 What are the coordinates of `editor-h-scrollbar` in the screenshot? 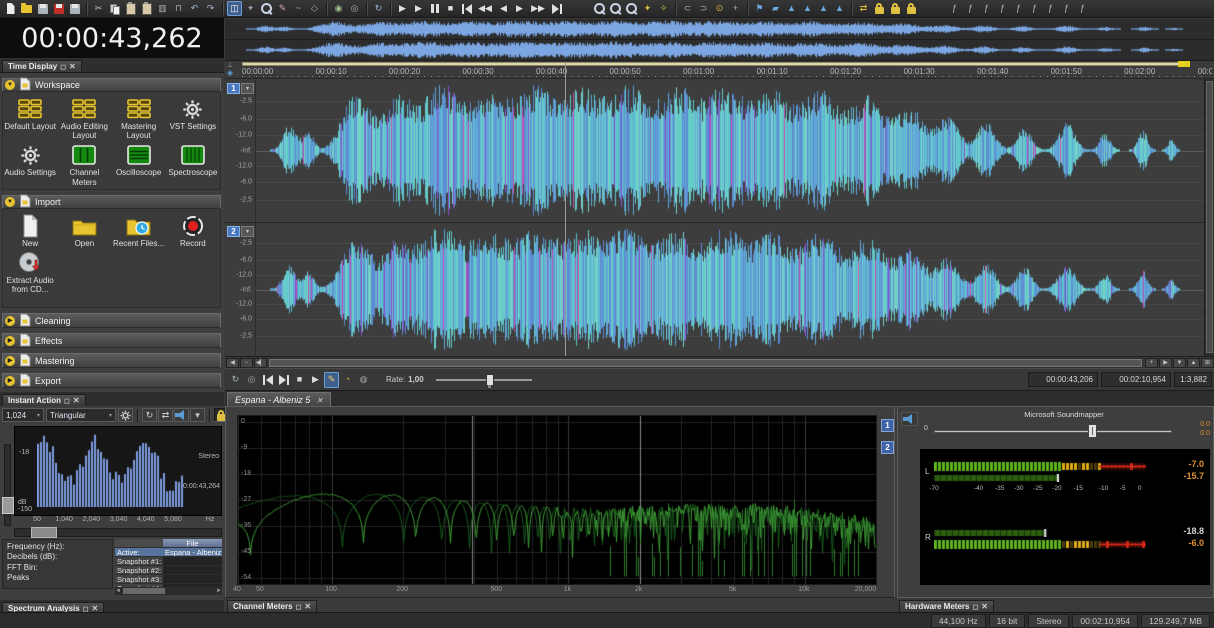 It's located at (705, 362).